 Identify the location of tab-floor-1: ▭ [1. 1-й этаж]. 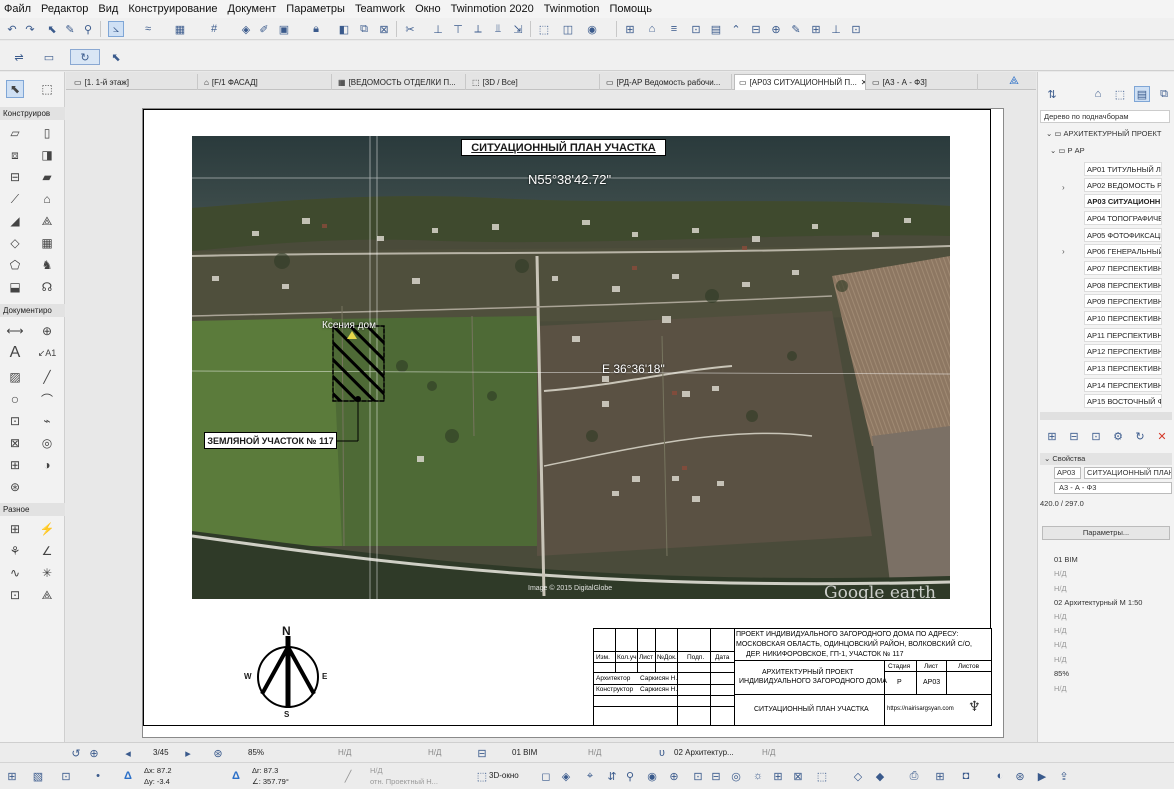
(134, 82).